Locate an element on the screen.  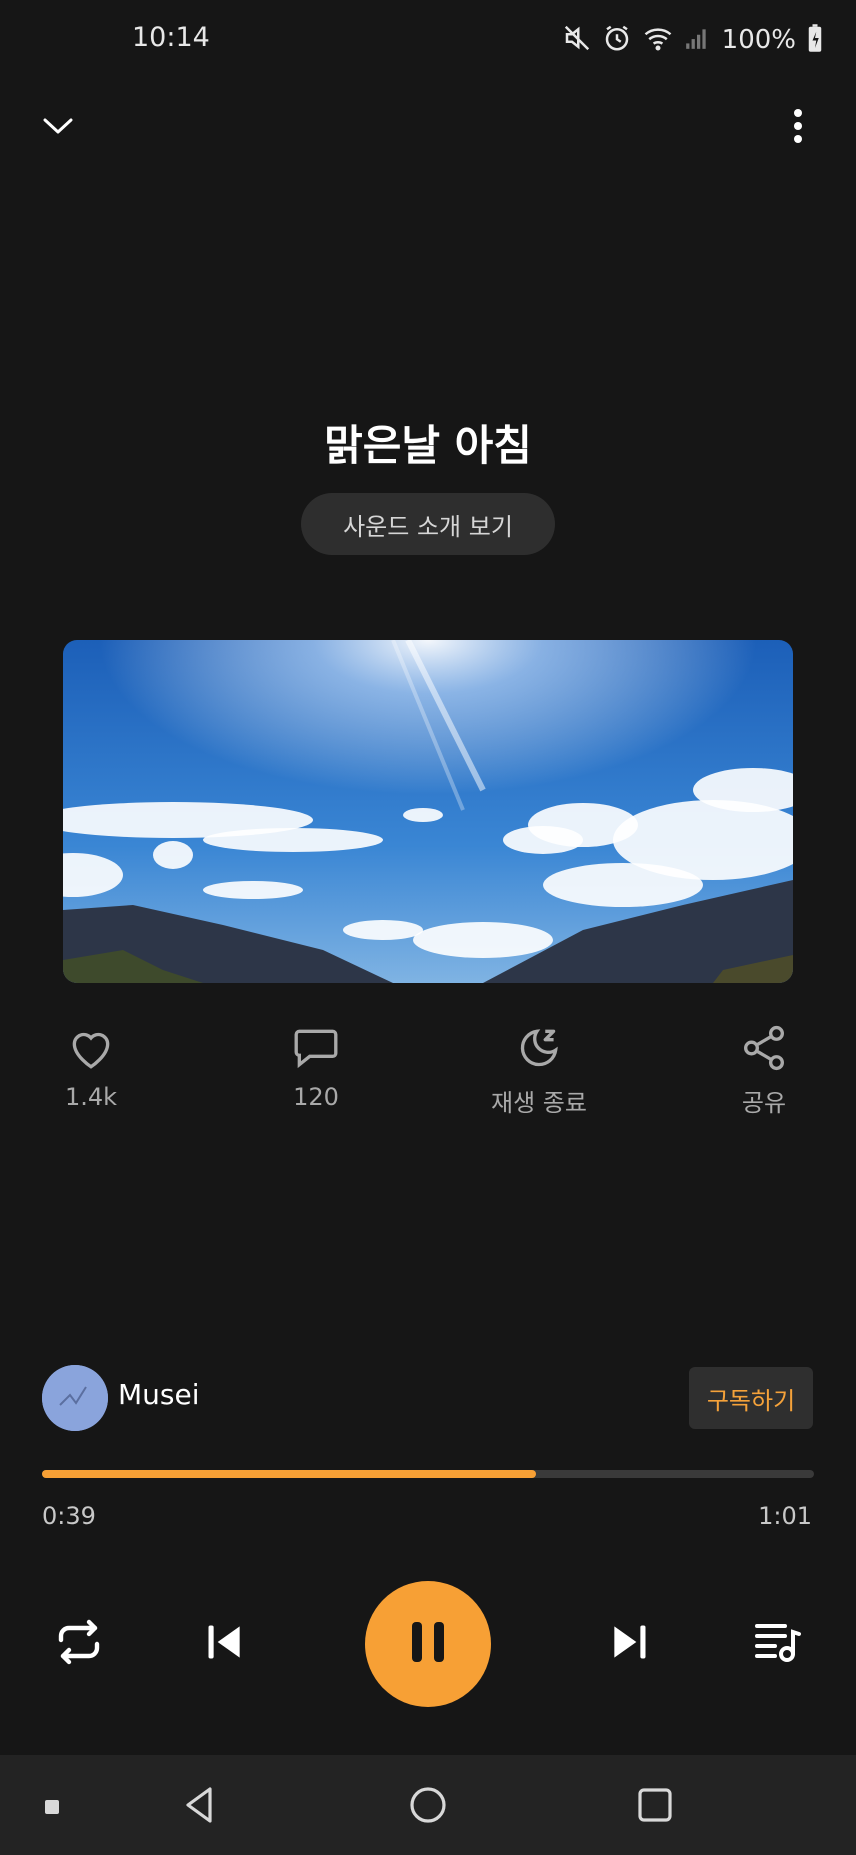
like-count: 1.4k is located at coordinates (91, 1097).